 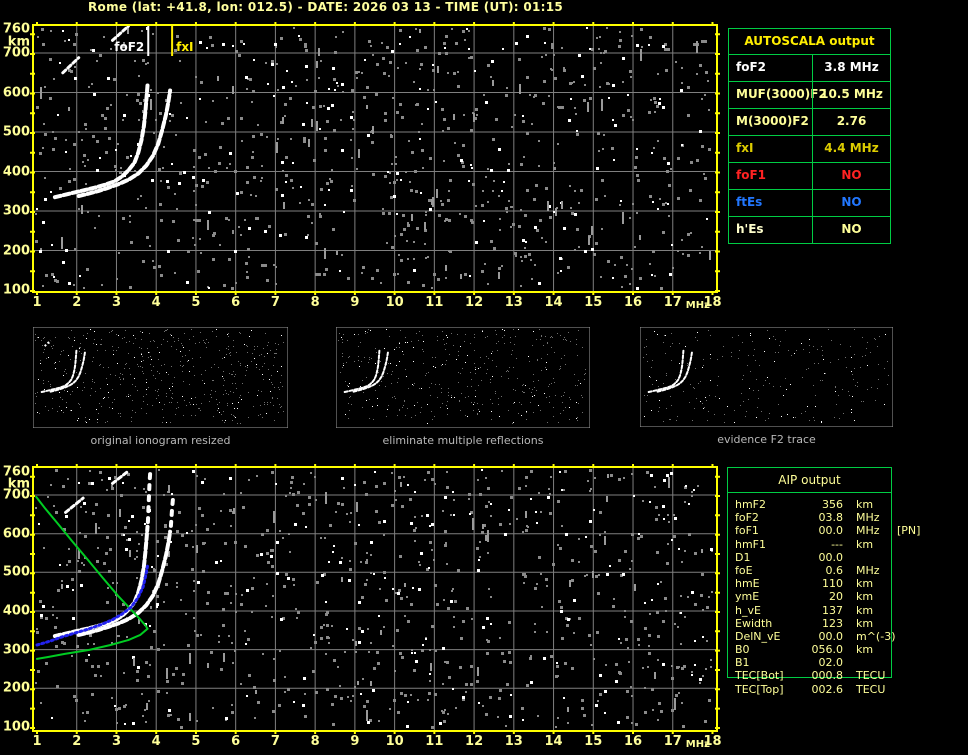 I want to click on thumbnail-panel, so click(x=463, y=377).